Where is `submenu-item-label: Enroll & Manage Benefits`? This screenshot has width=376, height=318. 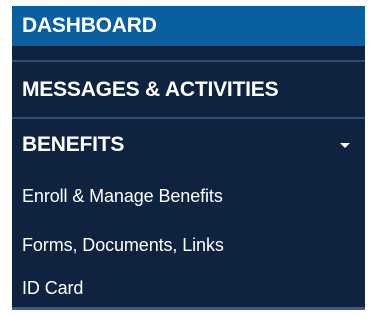
submenu-item-label: Enroll & Manage Benefits is located at coordinates (122, 195).